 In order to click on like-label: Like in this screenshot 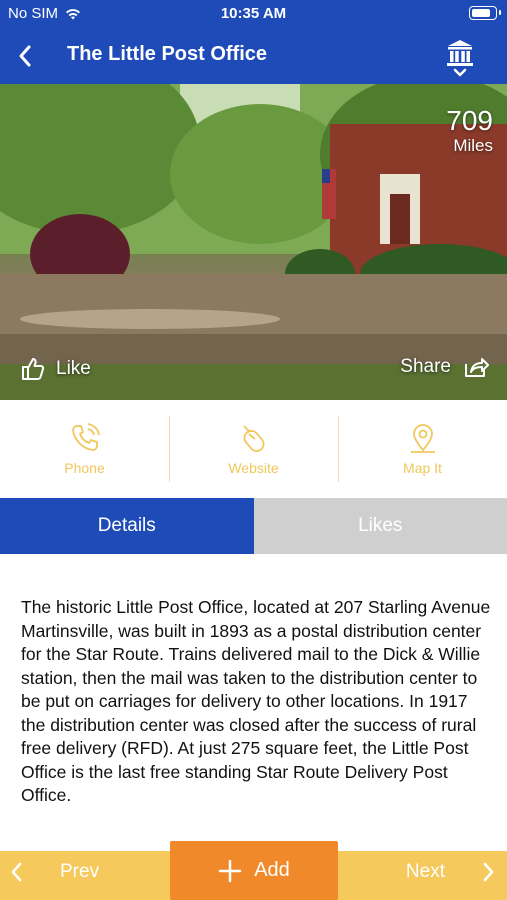, I will do `click(73, 368)`.